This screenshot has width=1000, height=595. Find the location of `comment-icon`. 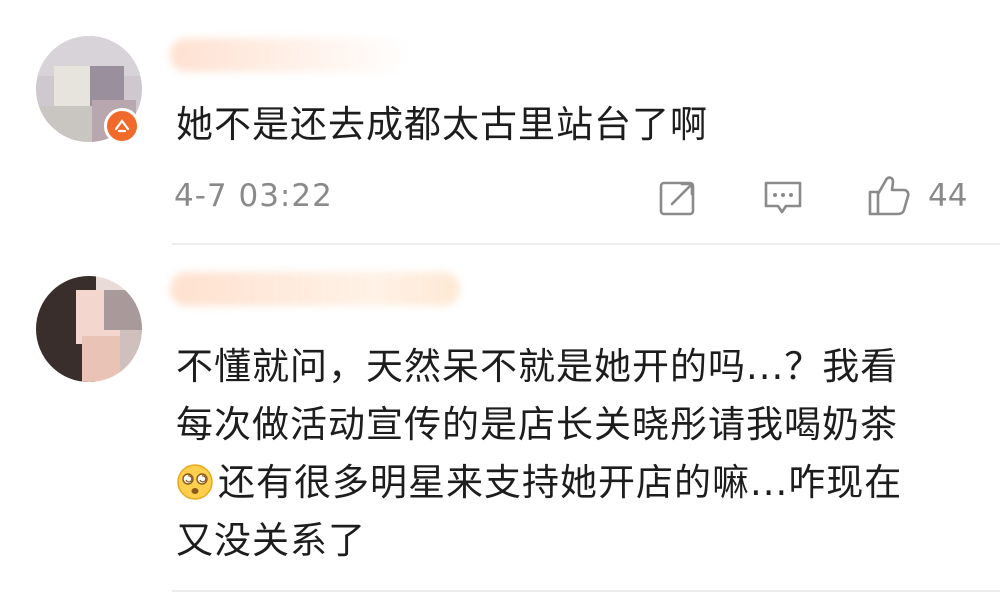

comment-icon is located at coordinates (783, 198).